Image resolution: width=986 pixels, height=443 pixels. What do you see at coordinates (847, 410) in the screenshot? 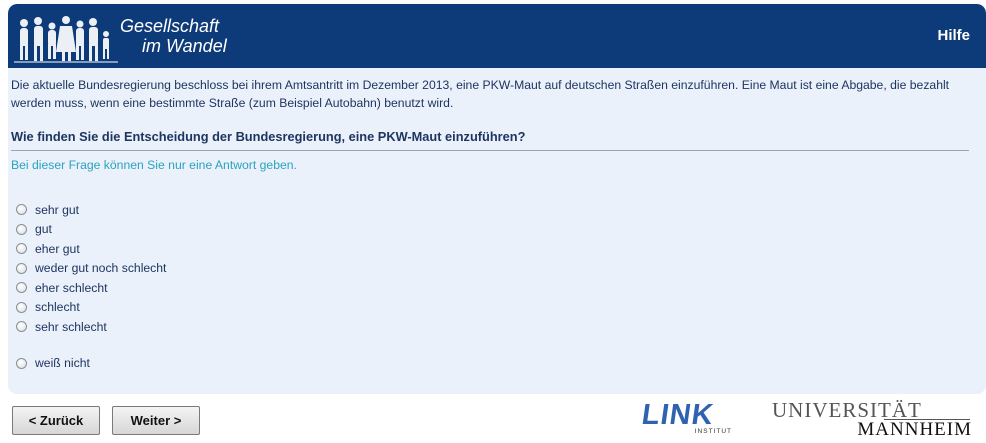
I see `uni-logo-top: UNIVERSITÄT` at bounding box center [847, 410].